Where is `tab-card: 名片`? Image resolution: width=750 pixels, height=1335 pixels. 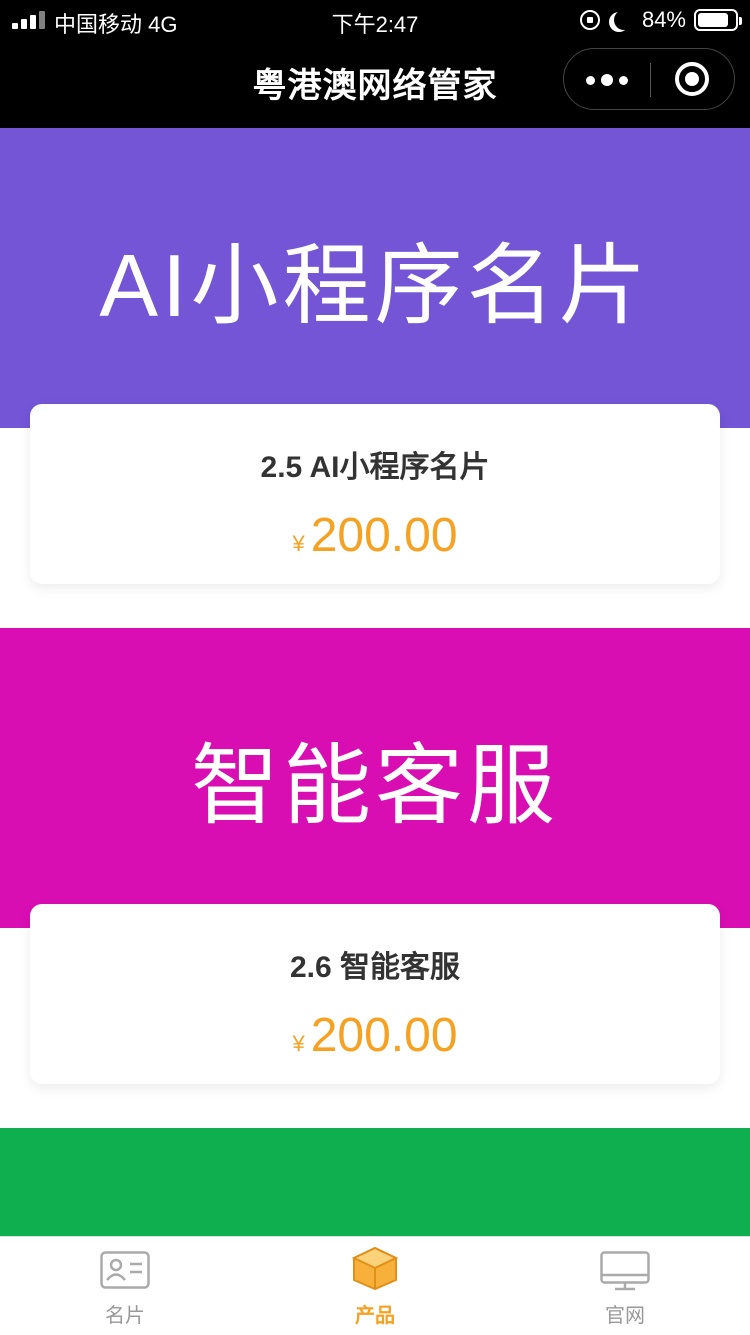 tab-card: 名片 is located at coordinates (125, 1286).